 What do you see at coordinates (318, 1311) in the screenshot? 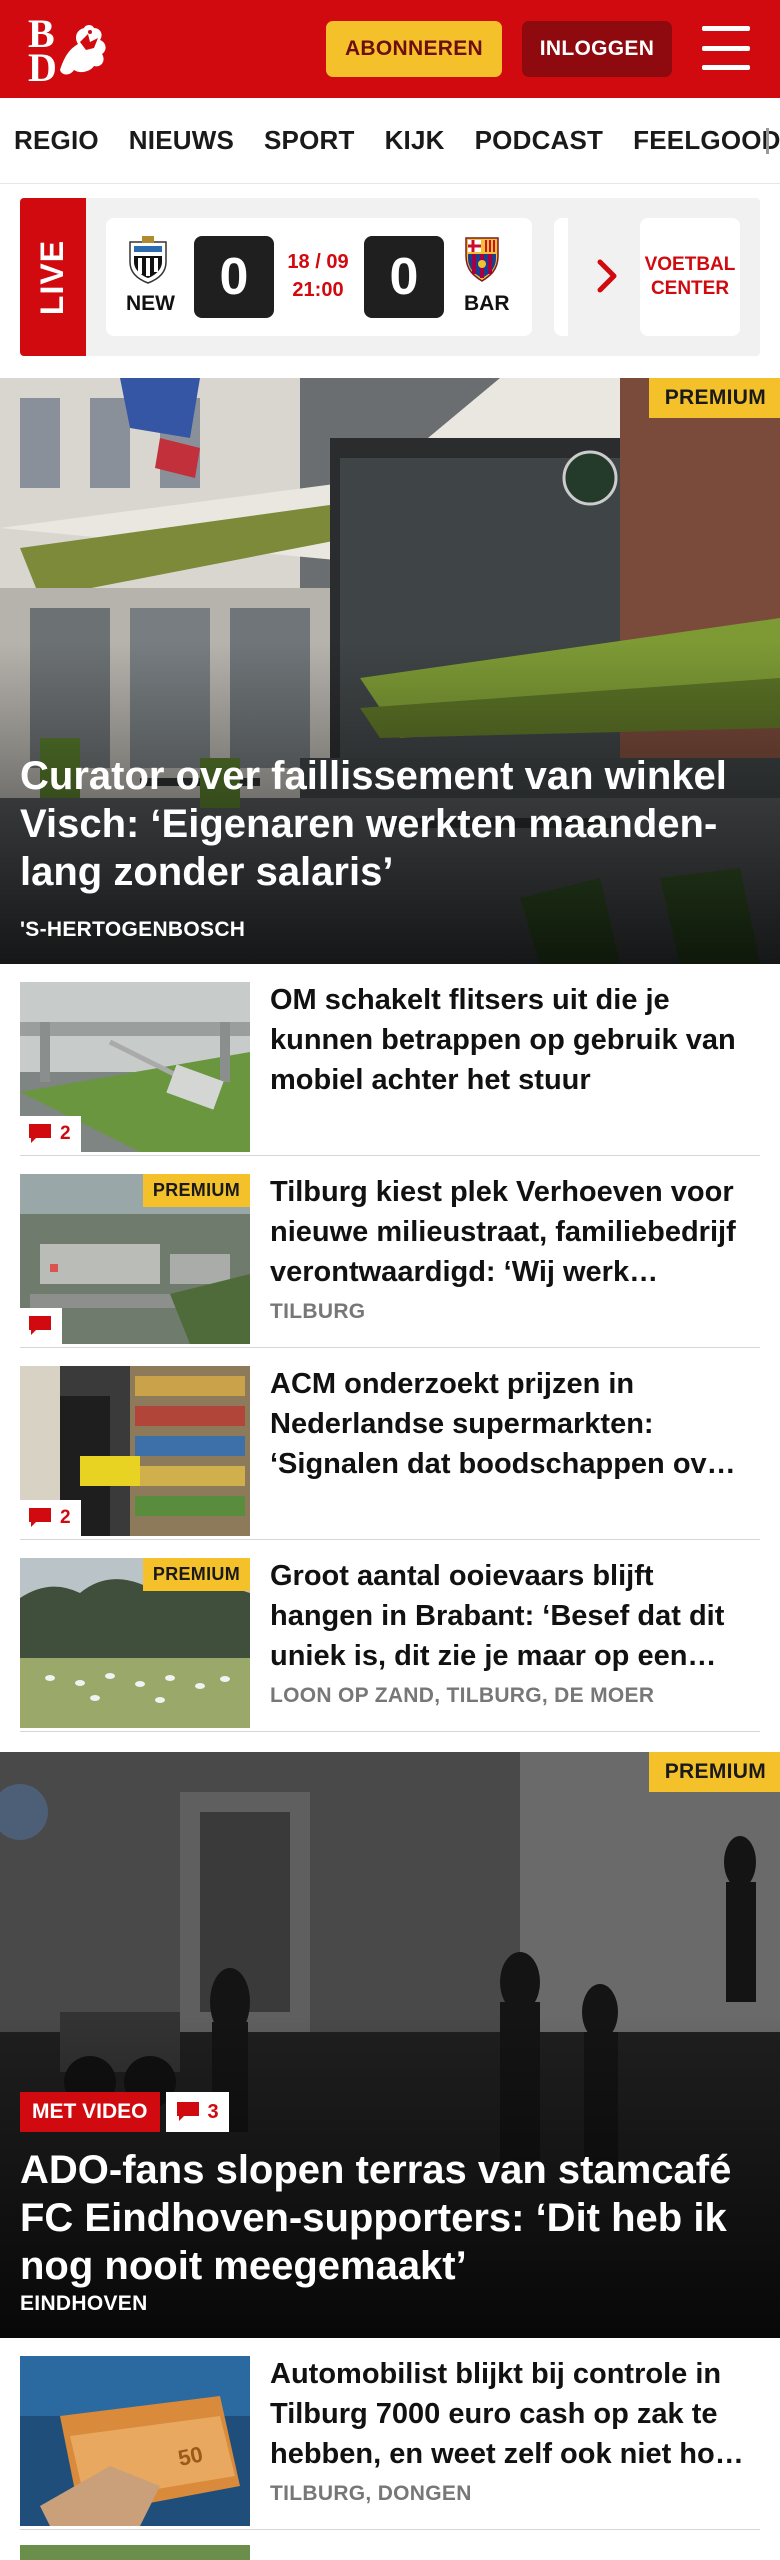
I see `article-location: TILBURG` at bounding box center [318, 1311].